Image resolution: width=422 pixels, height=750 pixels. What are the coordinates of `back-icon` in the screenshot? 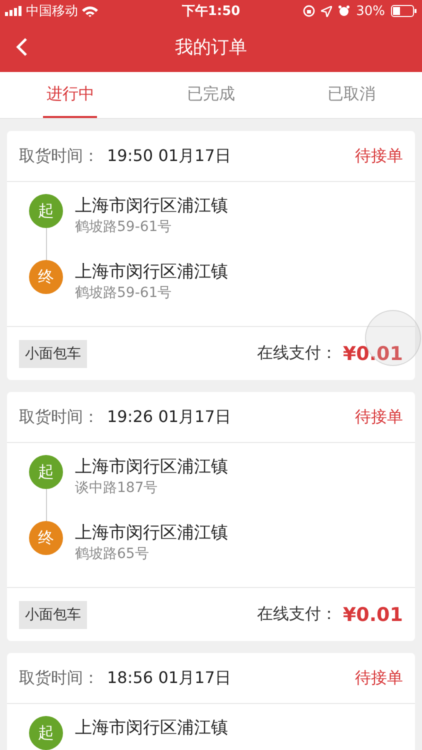 It's located at (22, 47).